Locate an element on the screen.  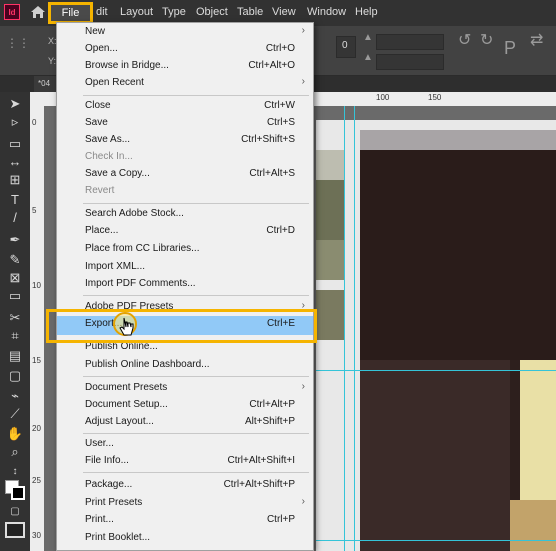
type-tool-icon: T is located at coordinates (15, 200).